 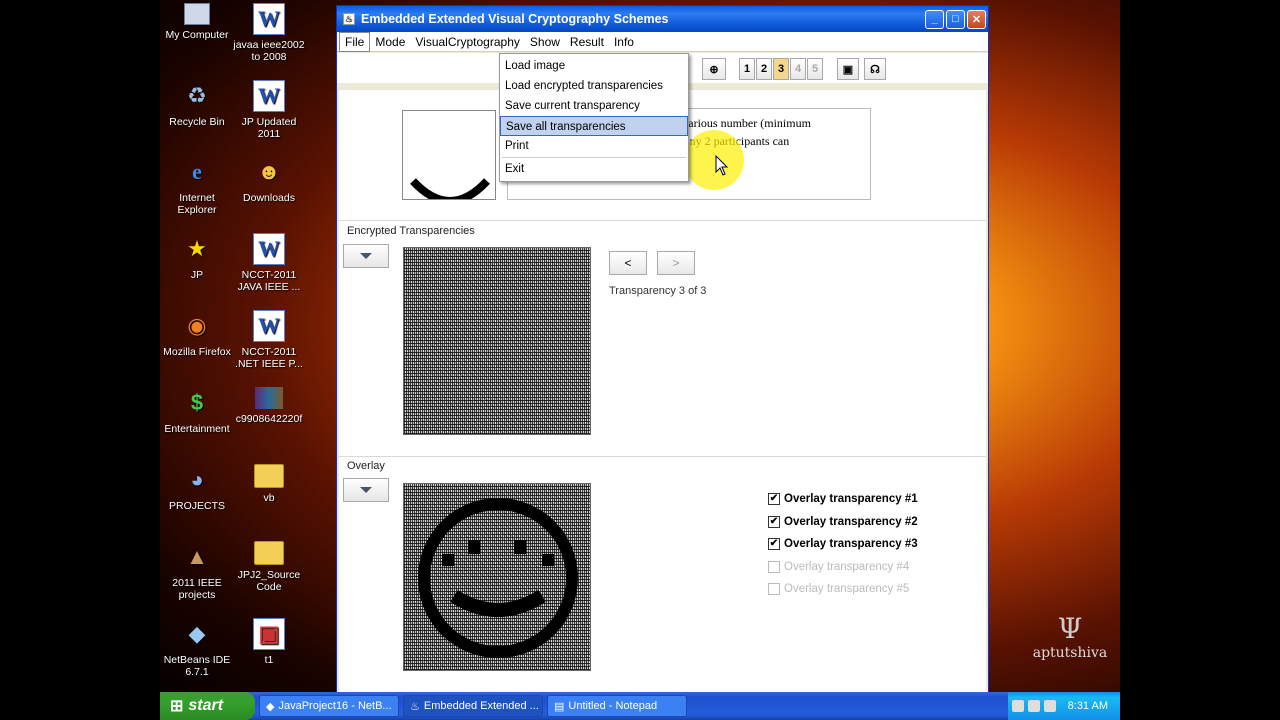 What do you see at coordinates (851, 544) in the screenshot?
I see `overlay-check-label: Overlay transparency #3` at bounding box center [851, 544].